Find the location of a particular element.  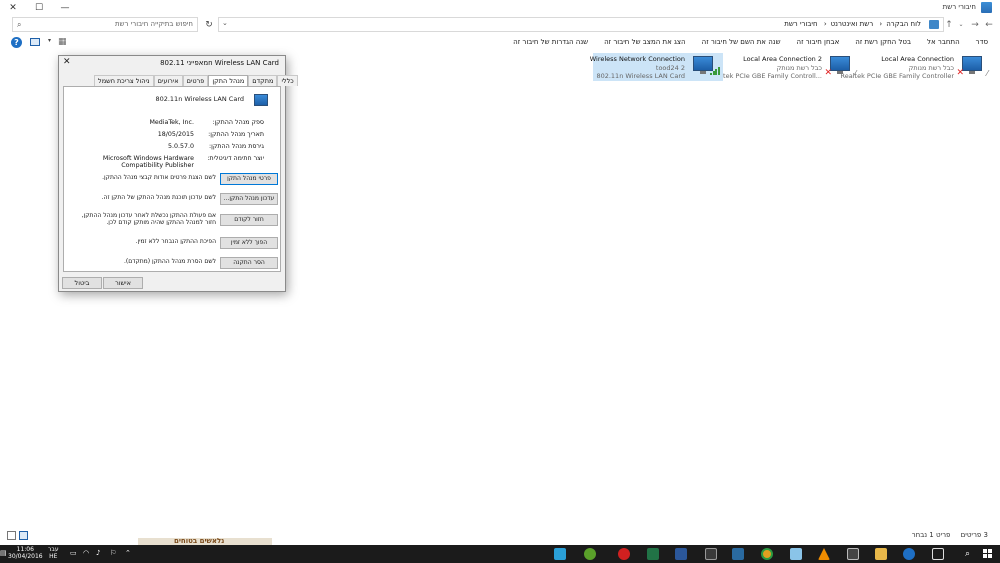

search-input: חיפוש בתיקייה חיבורי רשת ⌕ is located at coordinates (105, 24).